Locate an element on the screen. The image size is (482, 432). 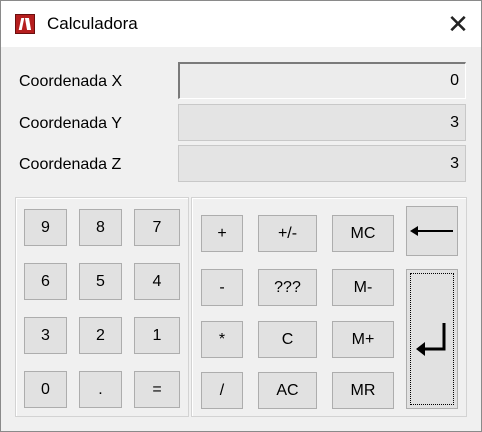
window-title: Calculadora is located at coordinates (92, 23).